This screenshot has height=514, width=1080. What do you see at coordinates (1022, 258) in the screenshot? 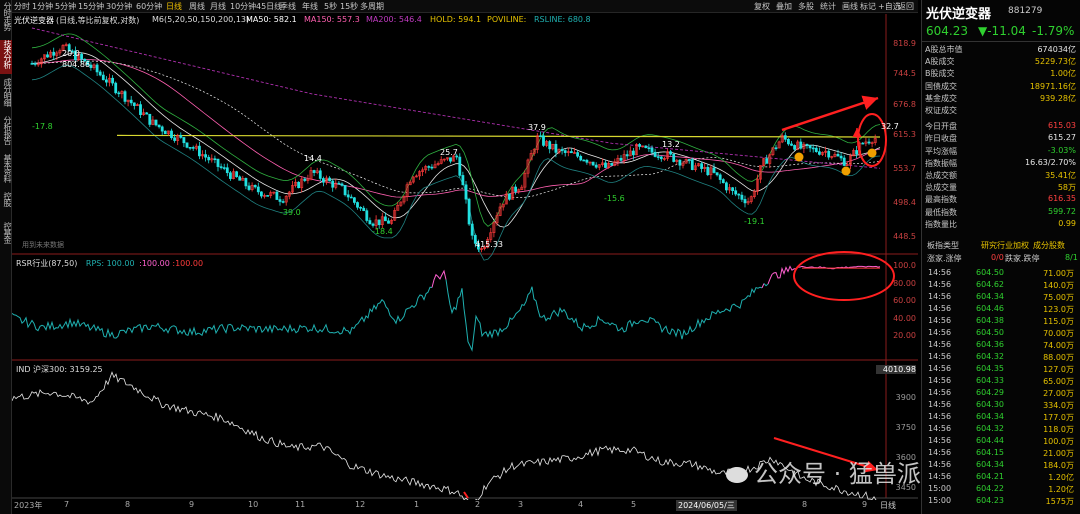
I see `panel-tab: 跌家.跌停` at bounding box center [1022, 258].